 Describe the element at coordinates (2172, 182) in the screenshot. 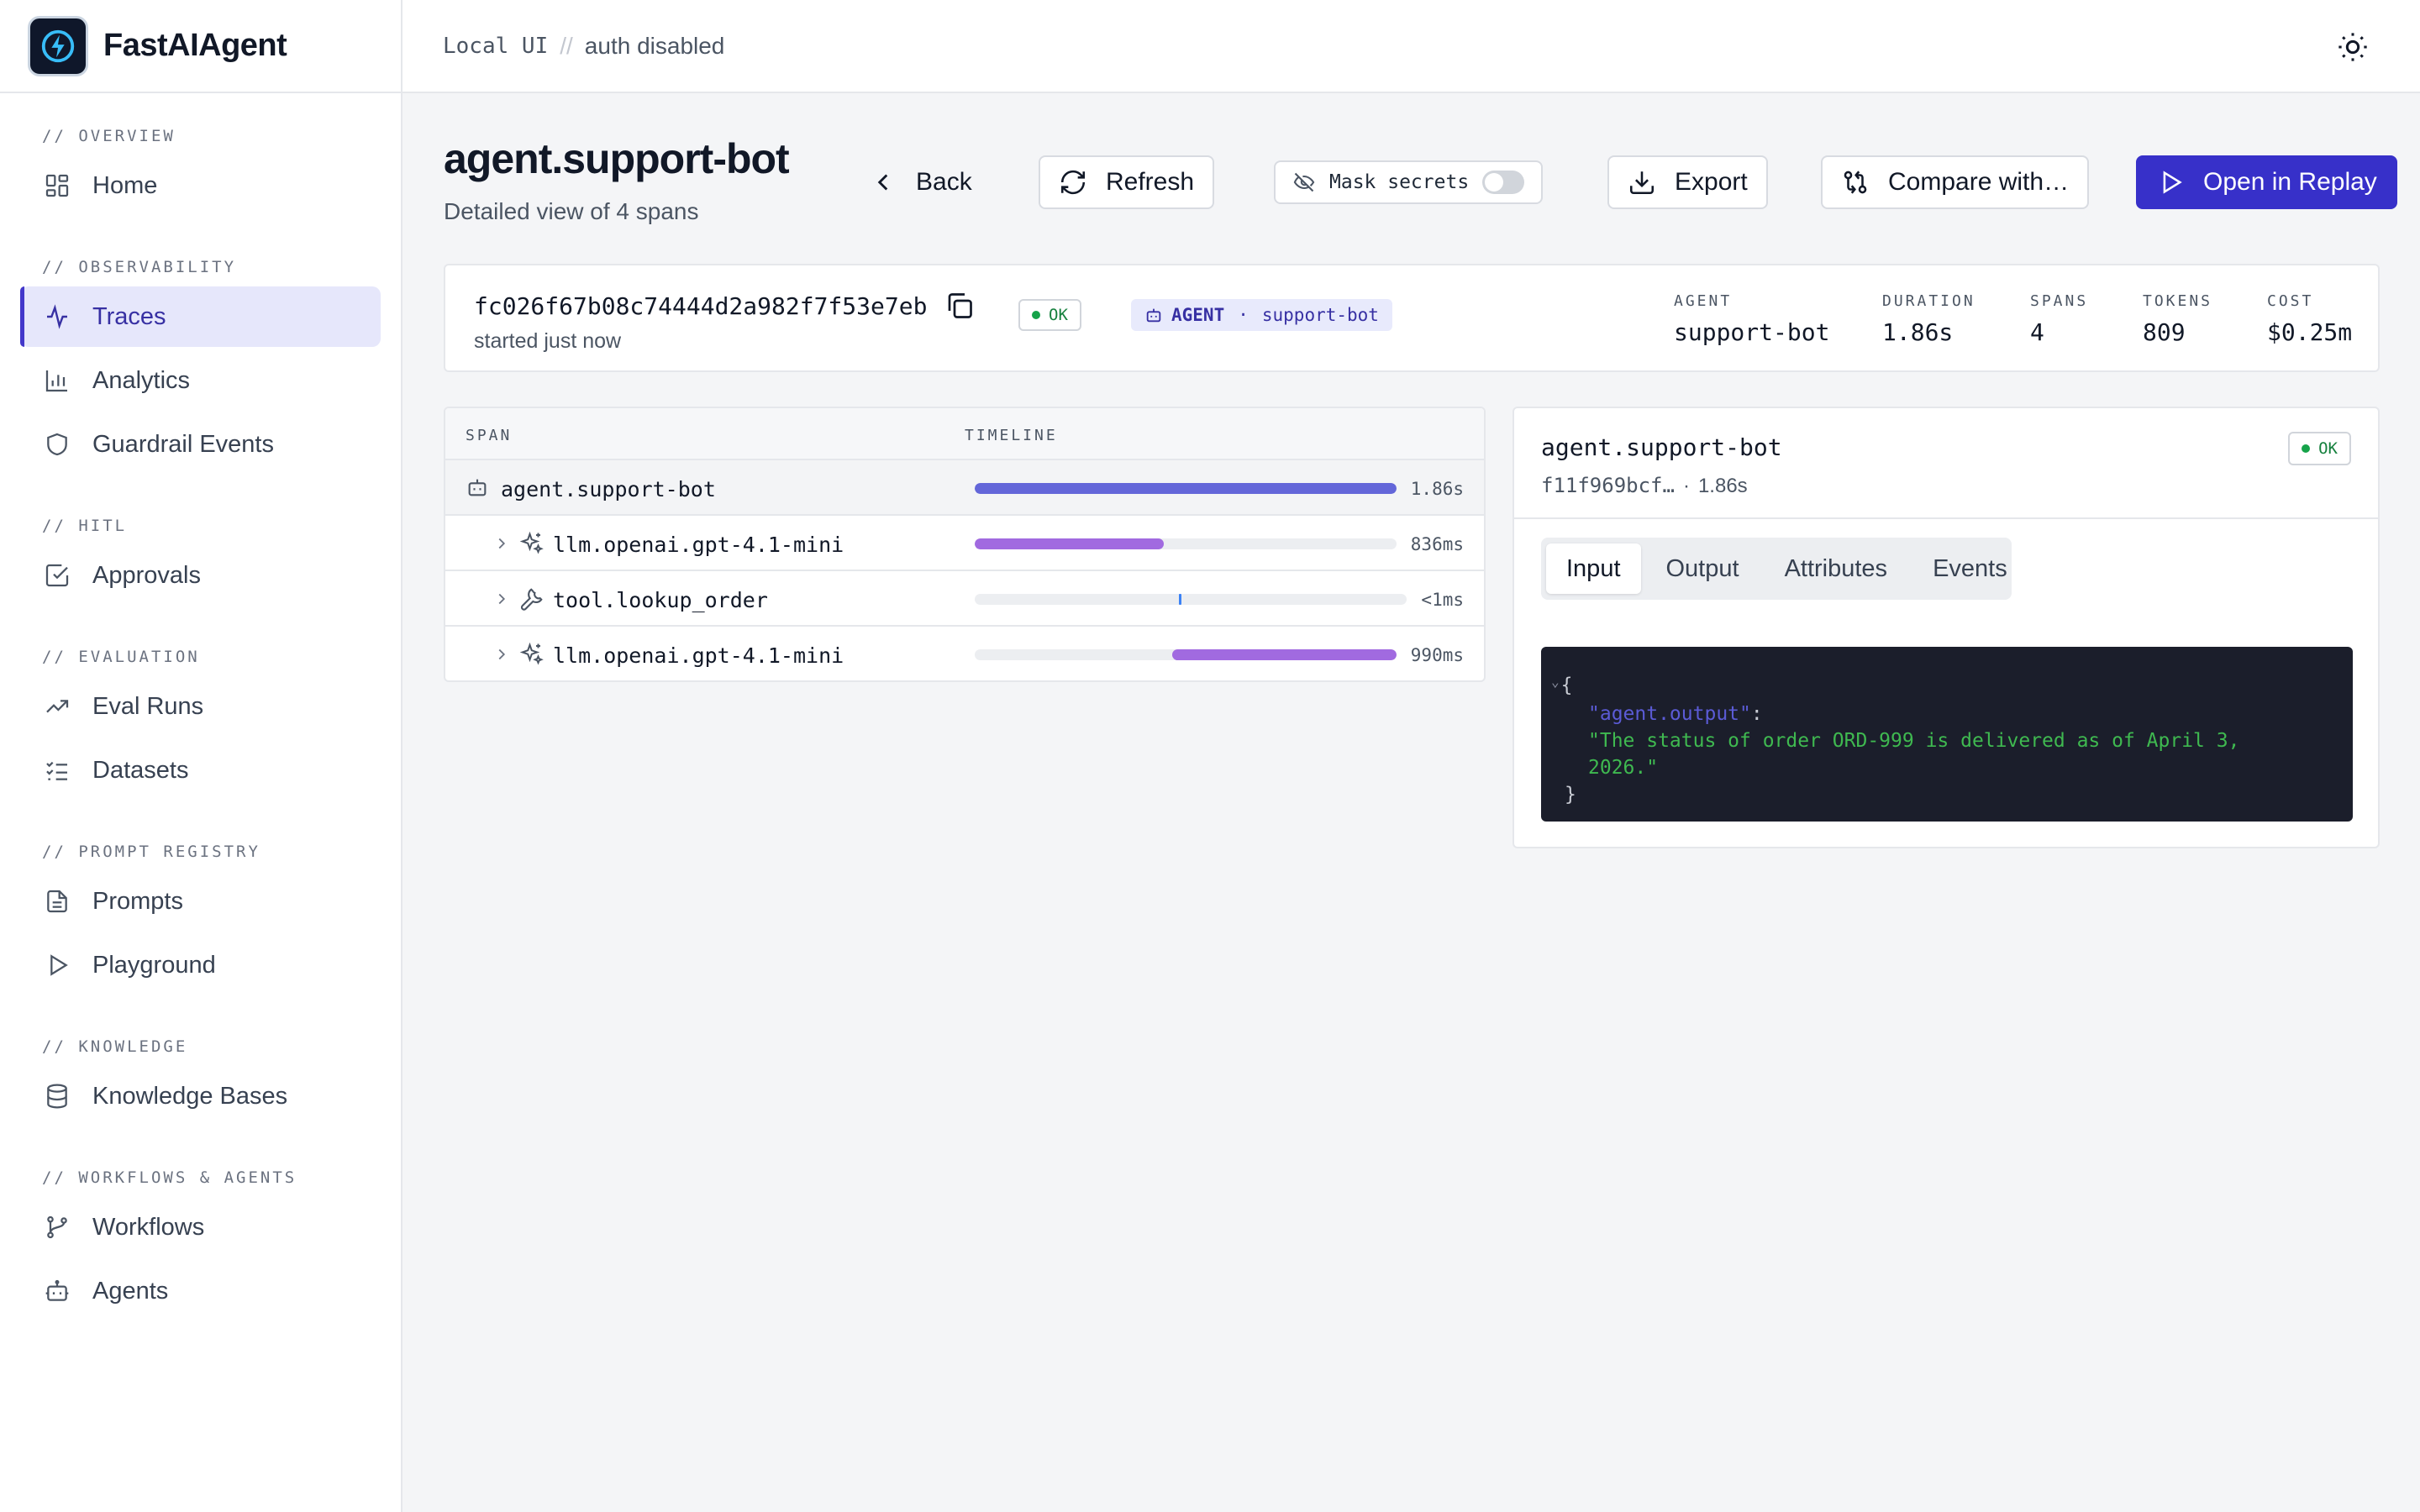

I see `play-icon` at that location.